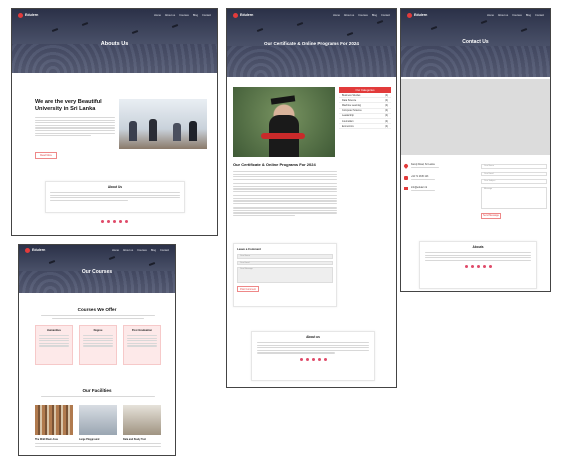 The image size is (585, 460). What do you see at coordinates (32, 15) in the screenshot?
I see `brand-name: Edulern` at bounding box center [32, 15].